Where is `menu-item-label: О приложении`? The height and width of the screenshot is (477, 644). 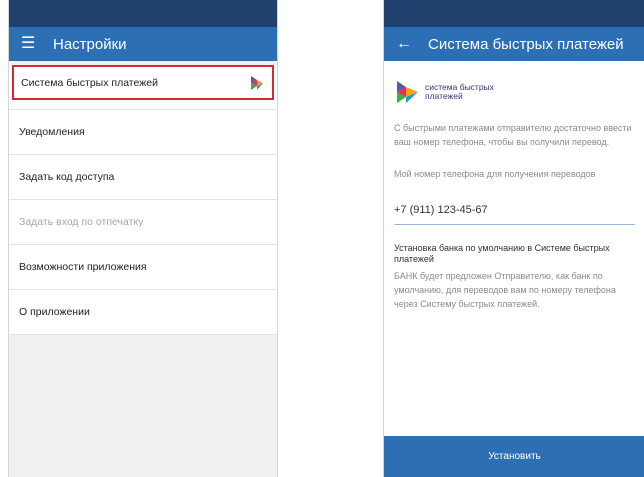 menu-item-label: О приложении is located at coordinates (54, 312).